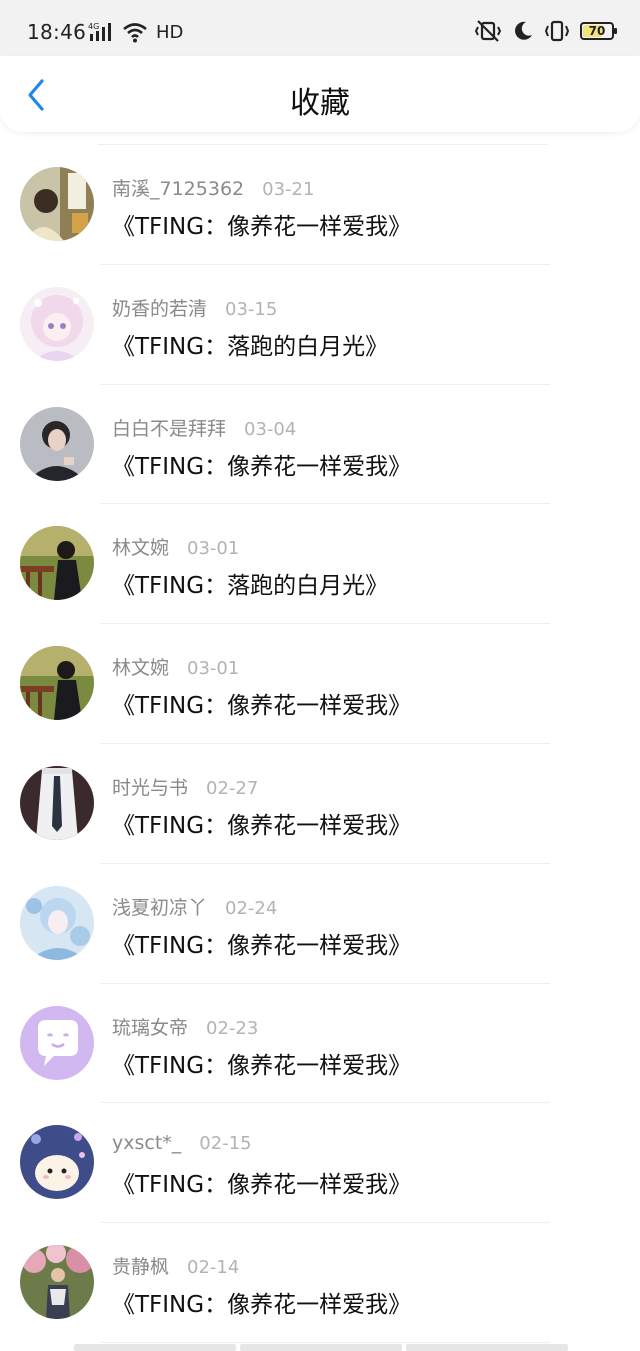 Image resolution: width=640 pixels, height=1351 pixels. What do you see at coordinates (320, 205) in the screenshot?
I see `list-item: 南溪_7125362 03-21 《TFING：像养花一样爱我》` at bounding box center [320, 205].